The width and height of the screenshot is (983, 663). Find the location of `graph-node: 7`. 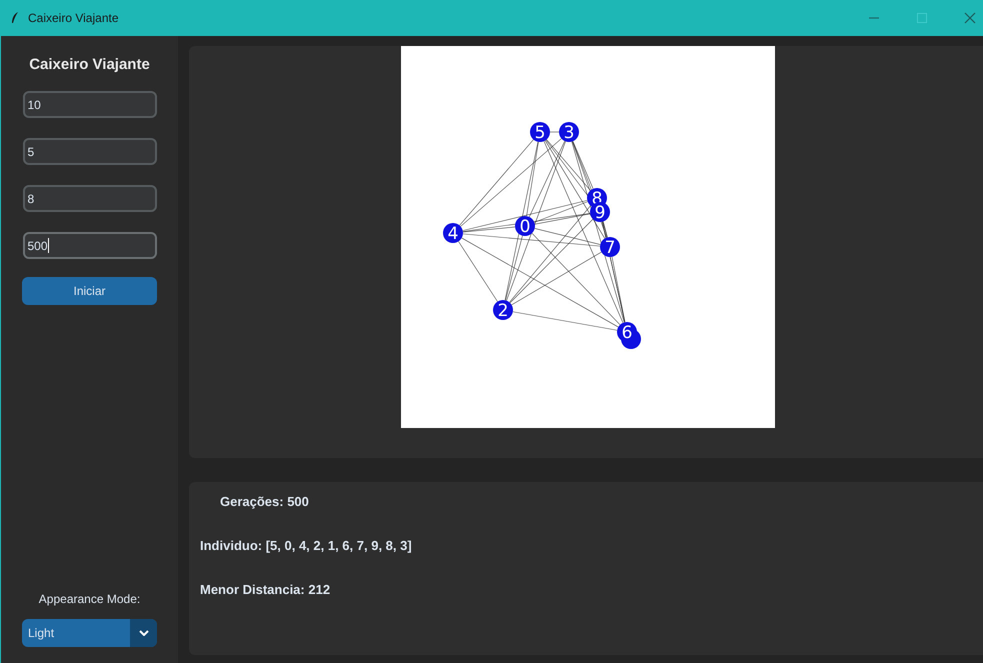

graph-node: 7 is located at coordinates (610, 247).